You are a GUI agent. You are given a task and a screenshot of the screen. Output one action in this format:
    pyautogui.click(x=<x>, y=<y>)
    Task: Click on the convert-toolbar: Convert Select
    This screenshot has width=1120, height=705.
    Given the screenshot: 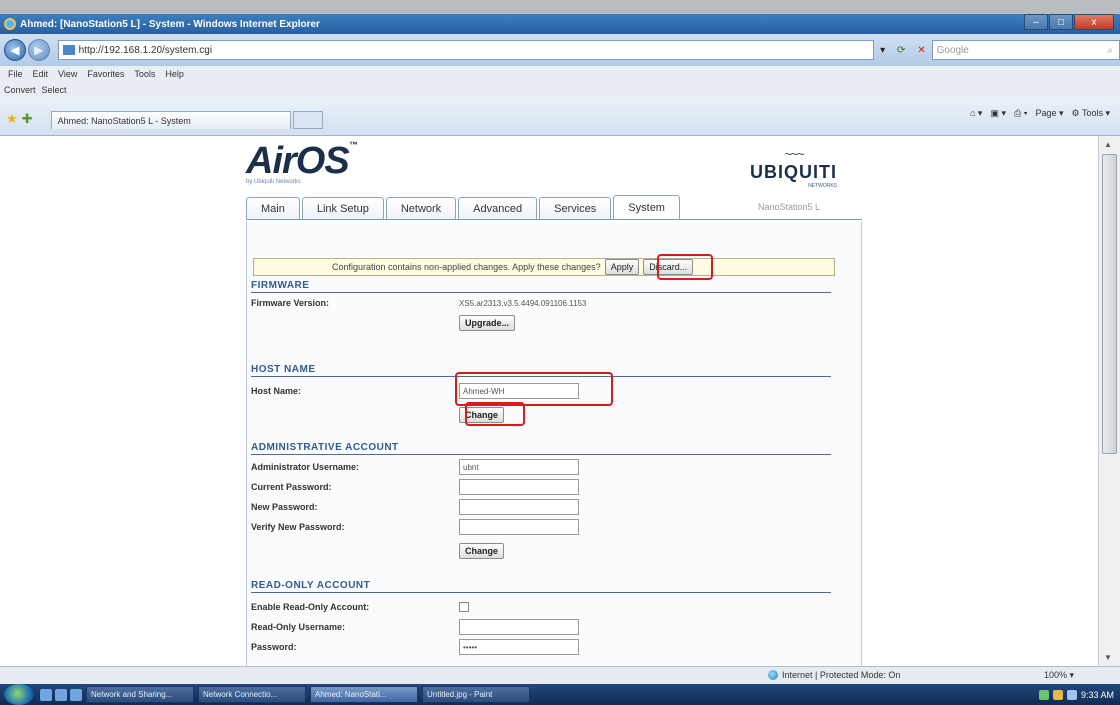 What is the action you would take?
    pyautogui.click(x=560, y=90)
    